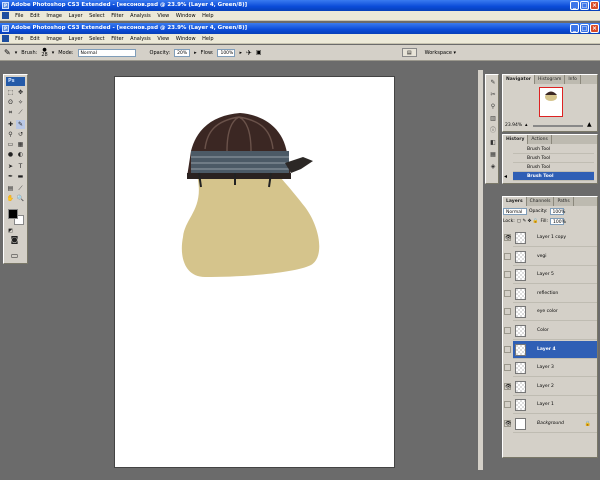 The width and height of the screenshot is (600, 480). I want to click on layer-row: Layer 5, so click(550, 275).